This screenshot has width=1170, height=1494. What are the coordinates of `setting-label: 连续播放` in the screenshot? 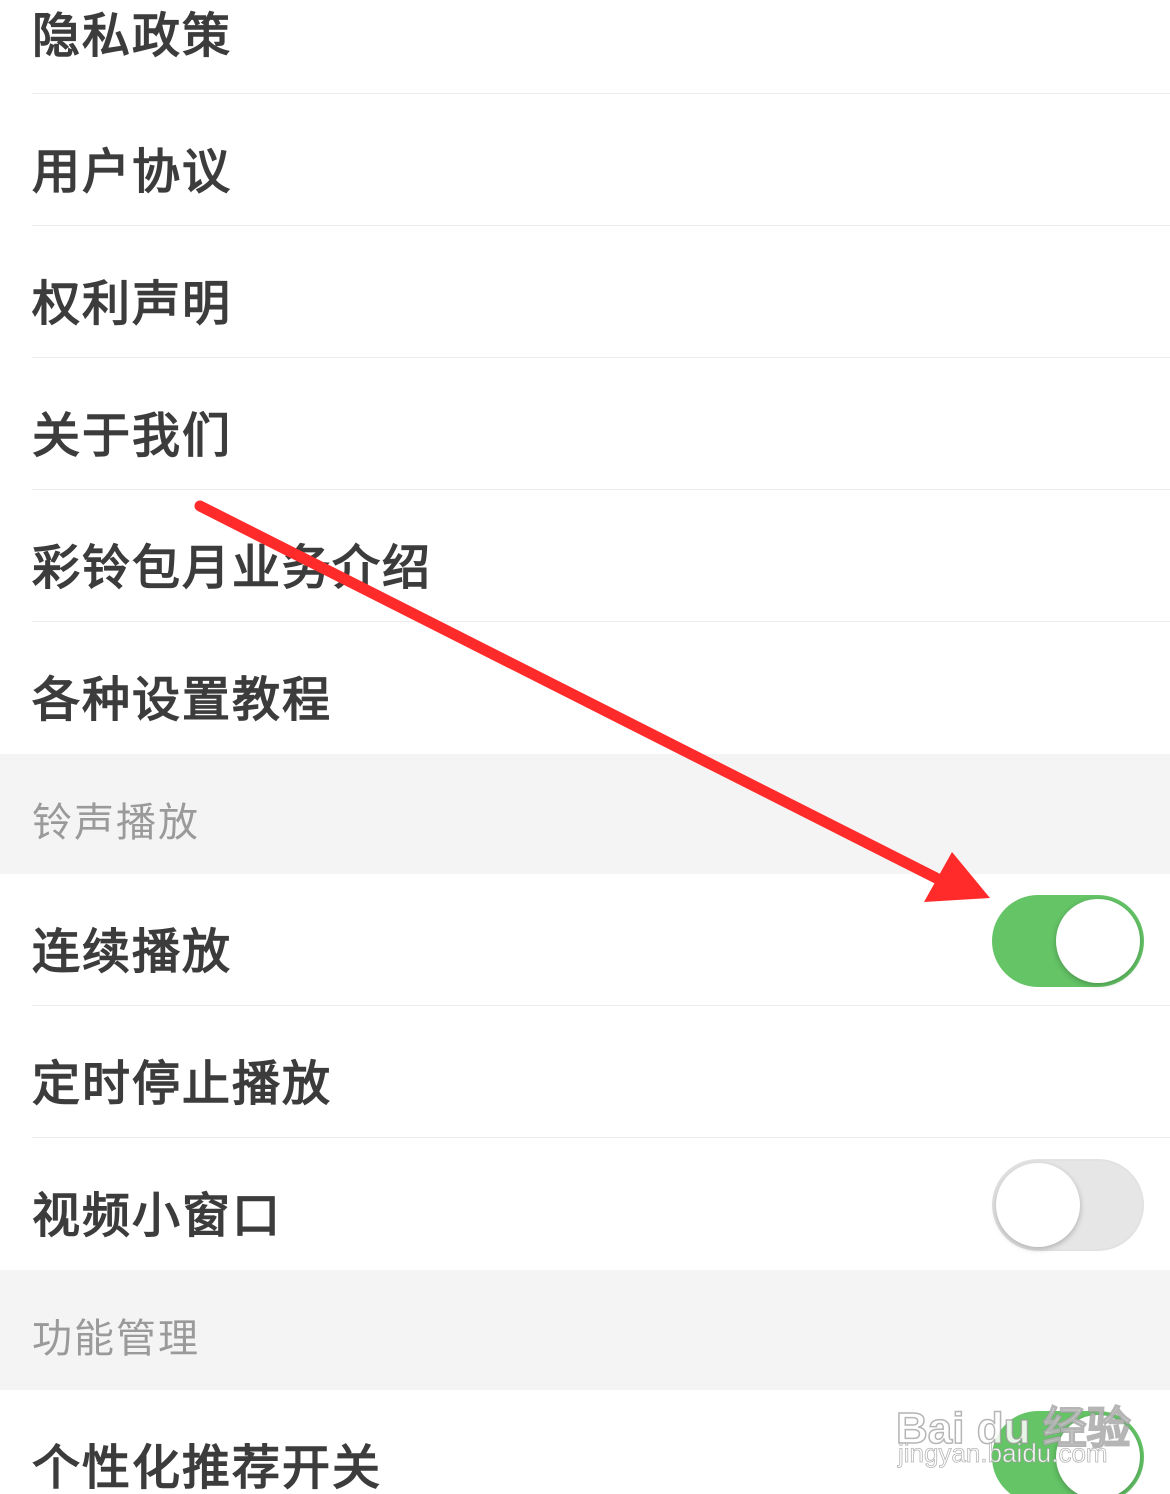 It's located at (132, 952).